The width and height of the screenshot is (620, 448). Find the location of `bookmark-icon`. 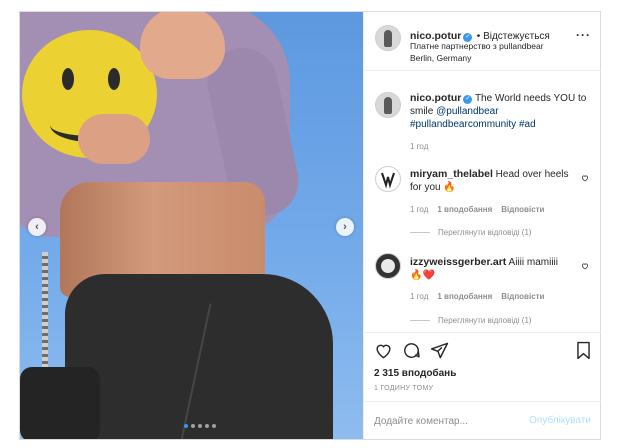

bookmark-icon is located at coordinates (583, 350).